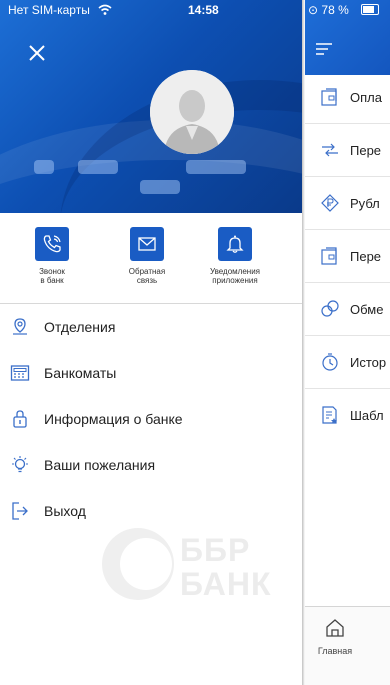  What do you see at coordinates (347, 256) in the screenshot?
I see `main-item-transfer-card: Пере` at bounding box center [347, 256].